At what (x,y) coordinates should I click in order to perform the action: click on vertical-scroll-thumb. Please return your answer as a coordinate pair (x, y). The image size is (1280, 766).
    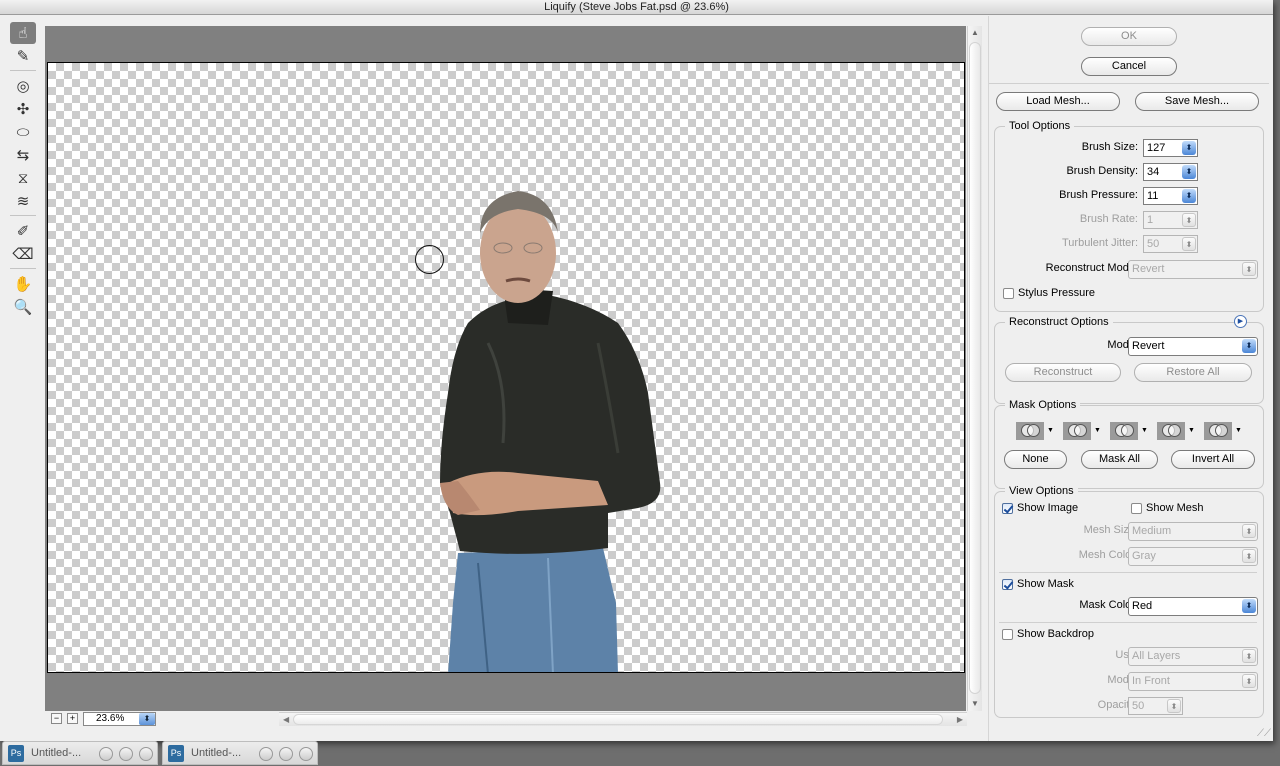
    Looking at the image, I should click on (975, 368).